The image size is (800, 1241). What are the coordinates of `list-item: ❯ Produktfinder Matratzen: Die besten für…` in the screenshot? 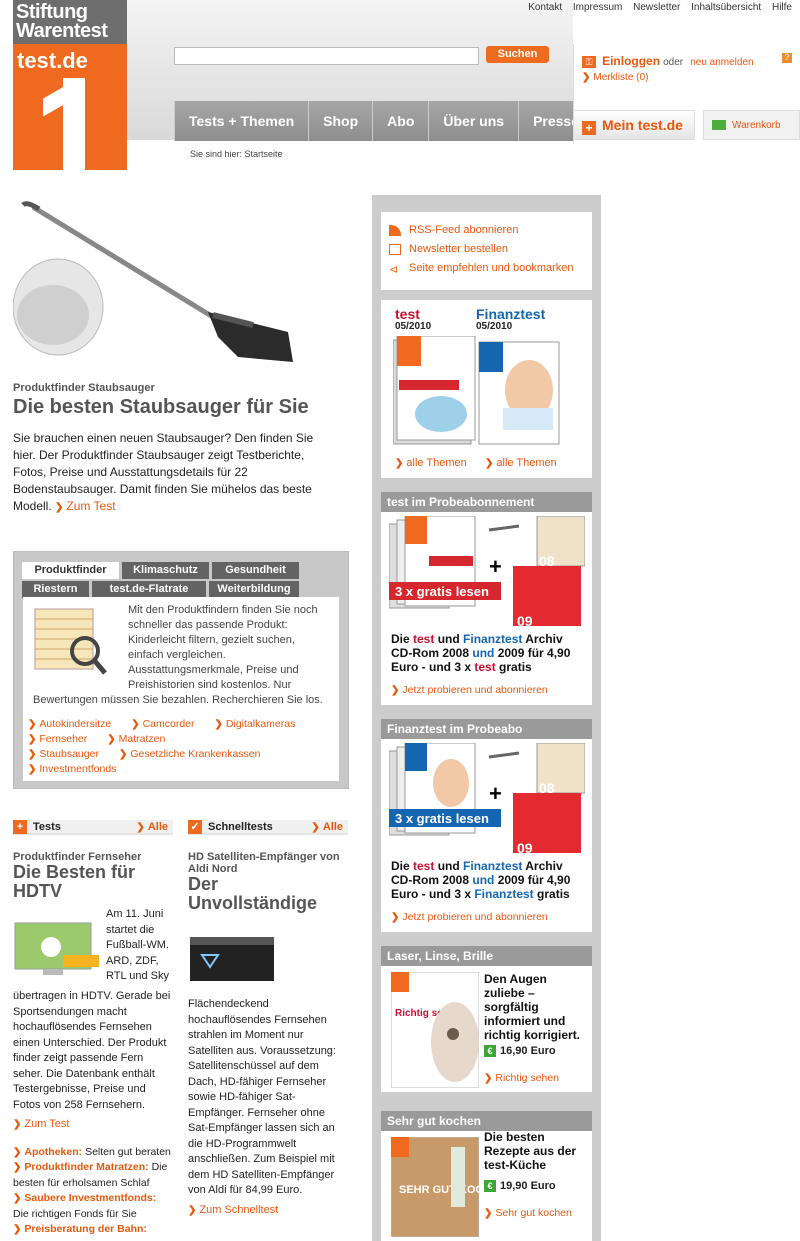 It's located at (93, 1175).